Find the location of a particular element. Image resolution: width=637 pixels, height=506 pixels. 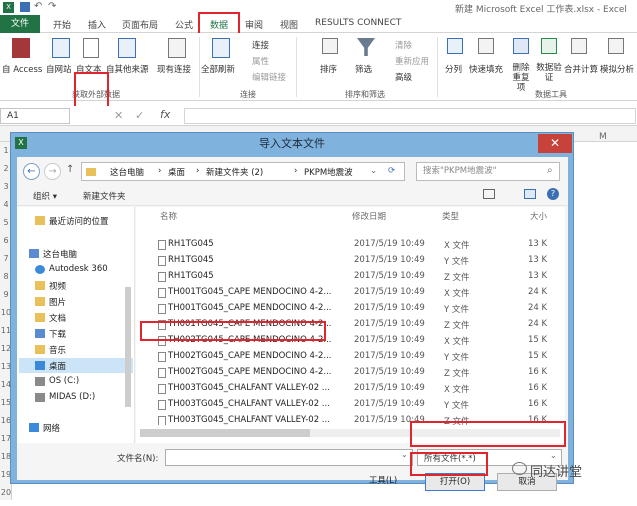

address-bar: 这台电脑 › 桌面 › 新建文件夹 (2) › PKPM地震波 ⌄ ⟳ is located at coordinates (243, 171).